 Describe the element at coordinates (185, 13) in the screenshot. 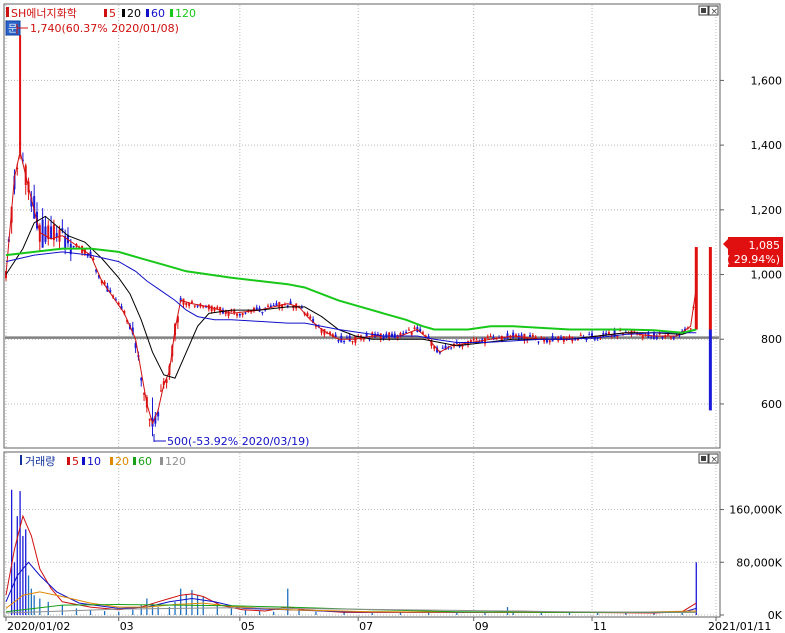

I see `price-legend-ma120: 120` at that location.